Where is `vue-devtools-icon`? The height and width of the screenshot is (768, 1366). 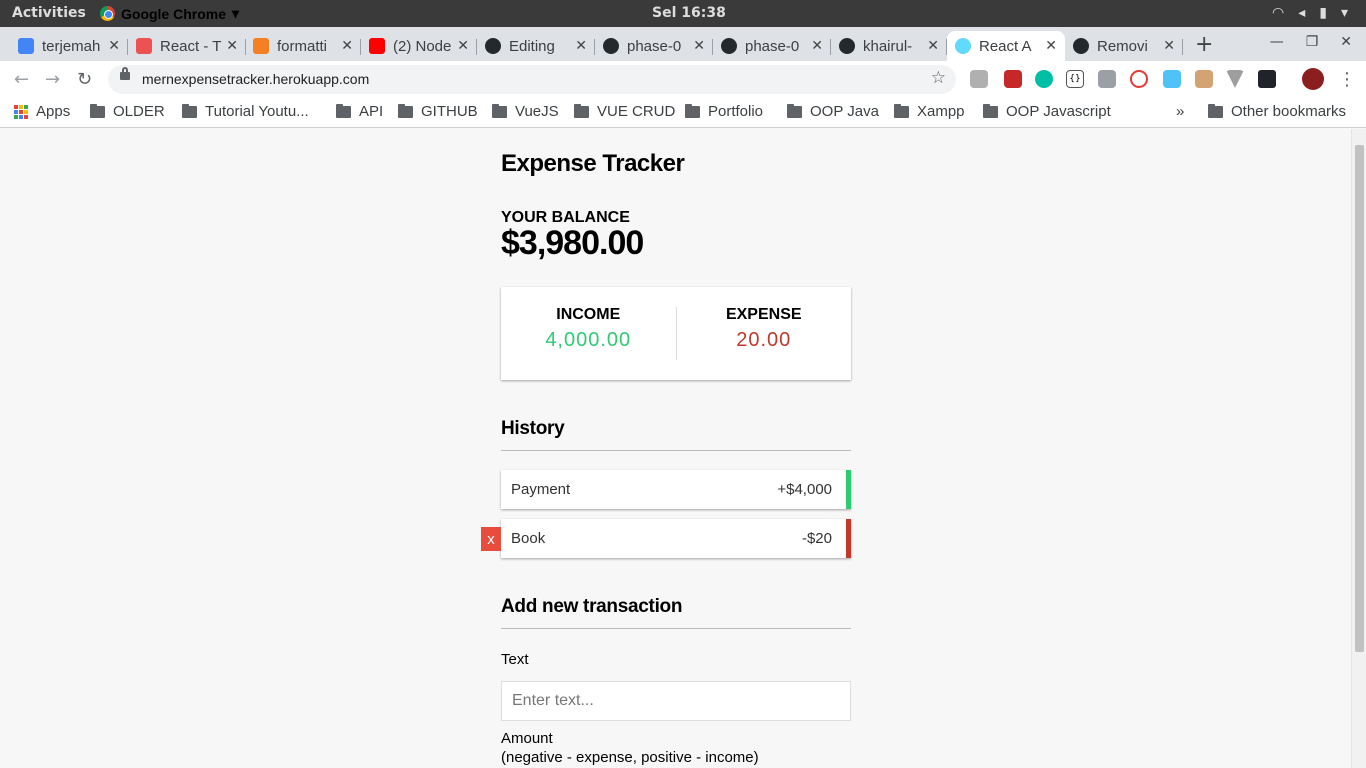
vue-devtools-icon is located at coordinates (1235, 79).